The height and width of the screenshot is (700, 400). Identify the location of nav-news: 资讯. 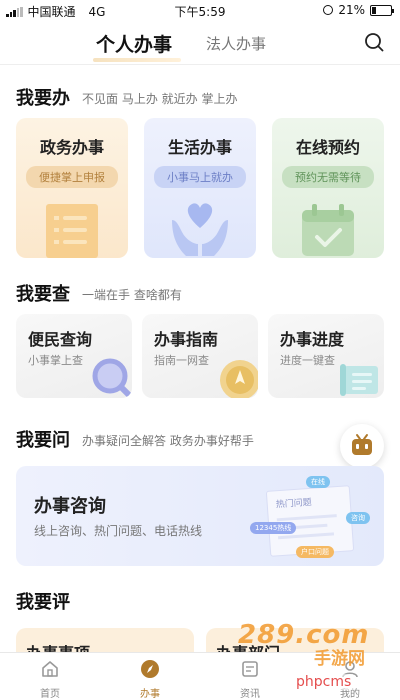
(250, 676).